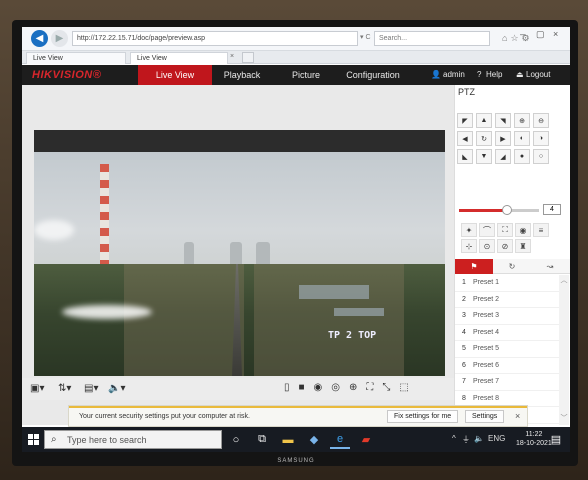  What do you see at coordinates (555, 34) in the screenshot?
I see `close-window-button: ×` at bounding box center [555, 34].